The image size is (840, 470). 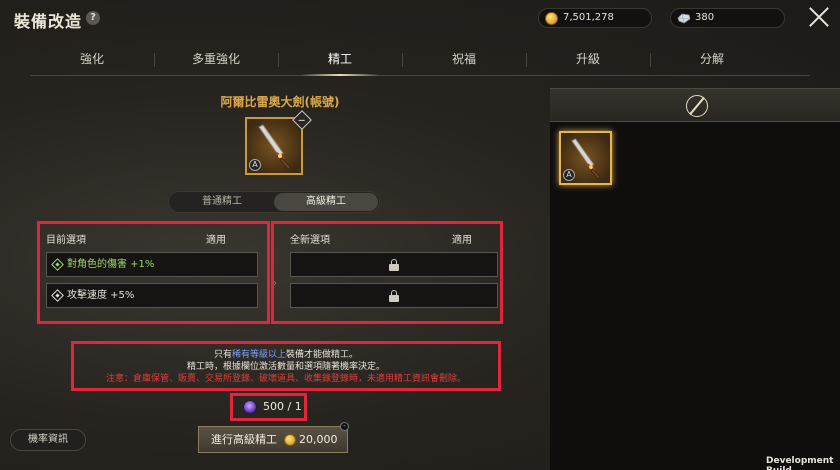 I want to click on execute-cost: 20,000, so click(x=318, y=439).